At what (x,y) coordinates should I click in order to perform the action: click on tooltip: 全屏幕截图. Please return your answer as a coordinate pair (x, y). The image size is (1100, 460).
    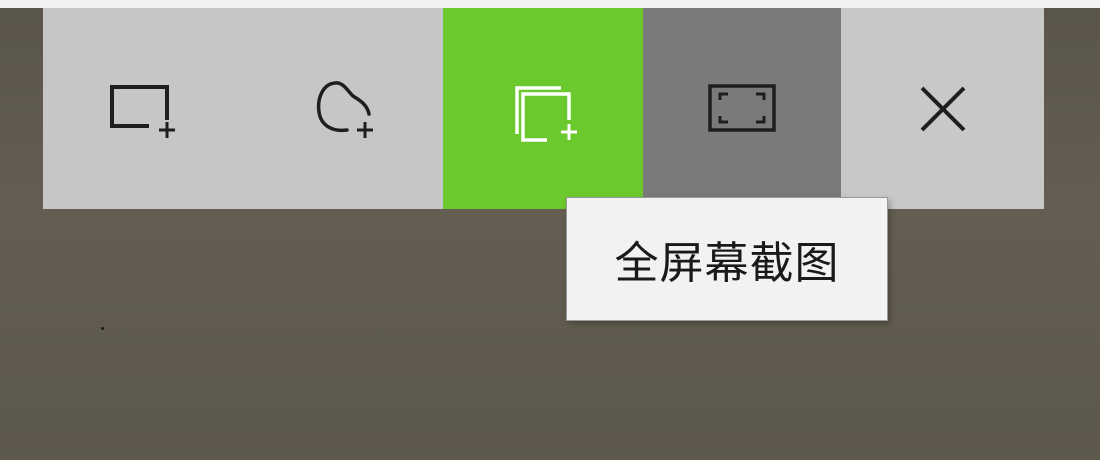
    Looking at the image, I should click on (727, 259).